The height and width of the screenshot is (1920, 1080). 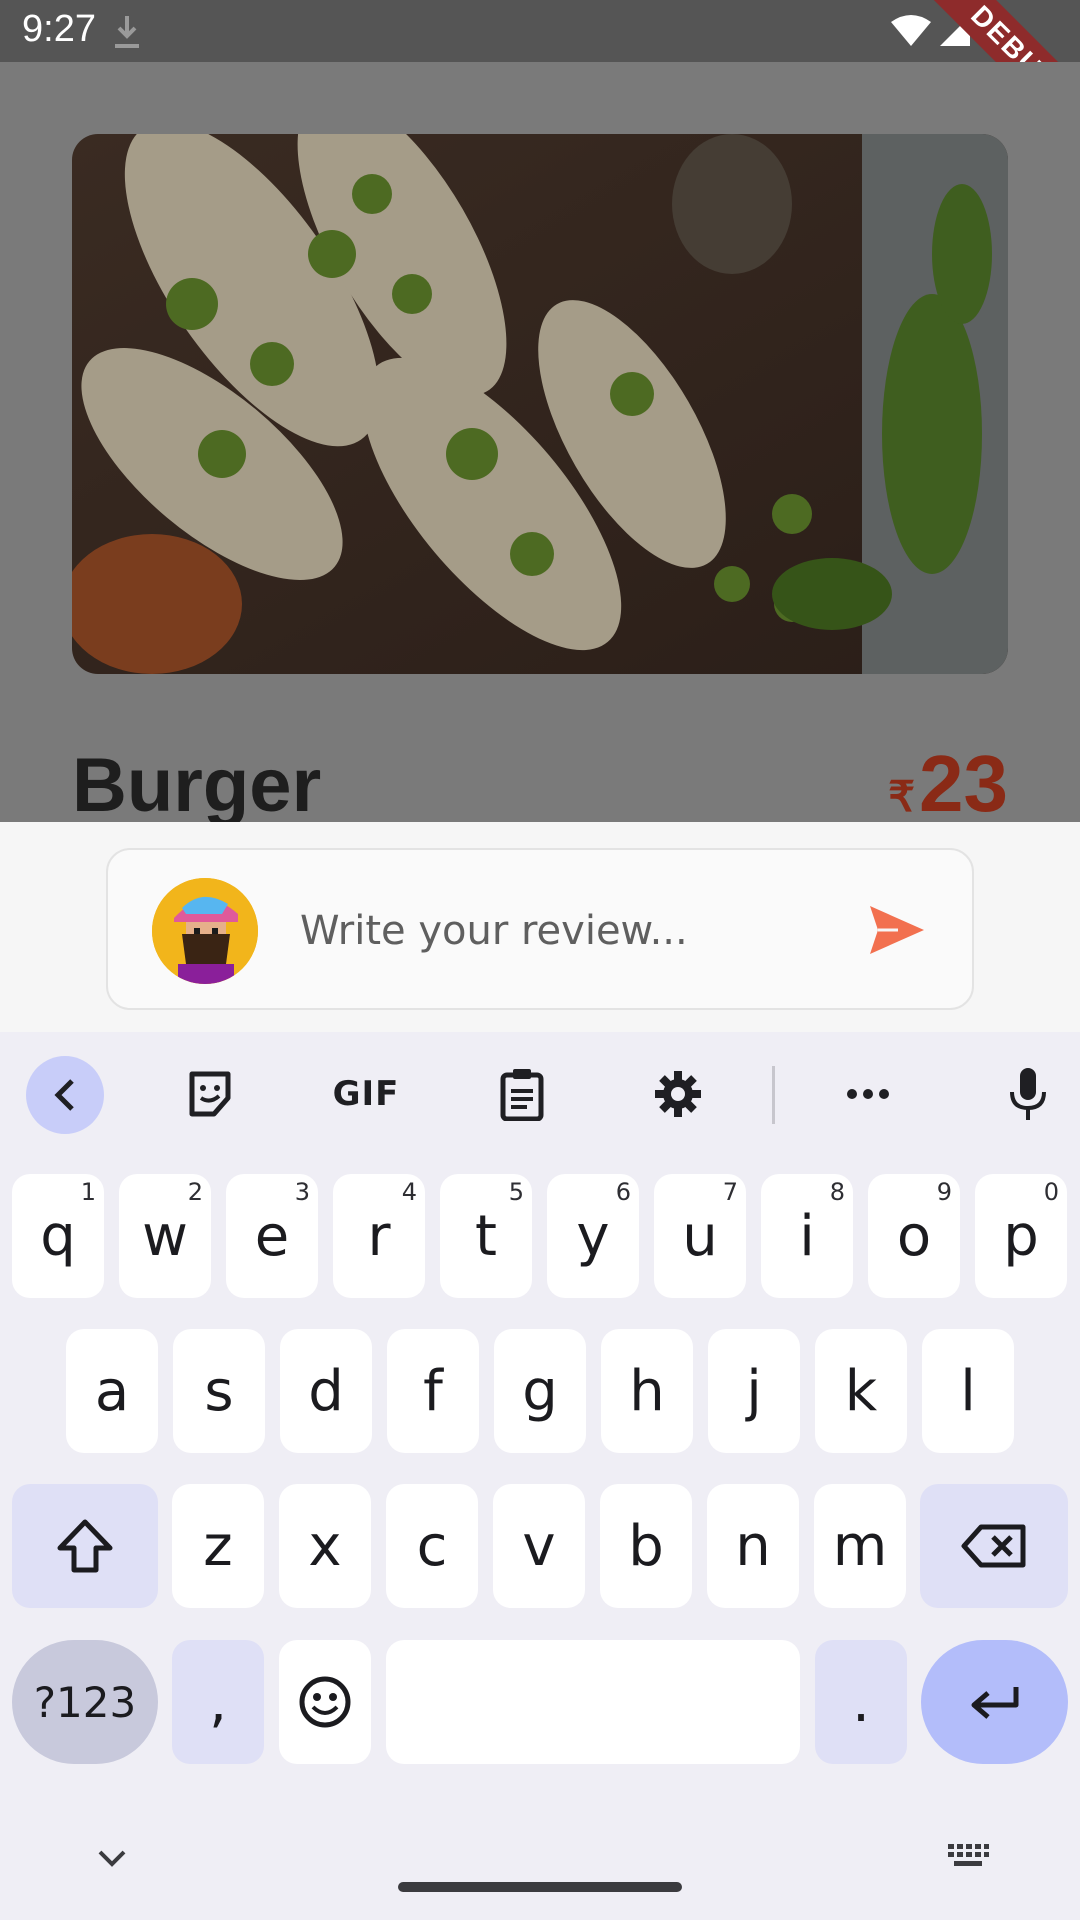 What do you see at coordinates (623, 1192) in the screenshot?
I see `key-hint: 6` at bounding box center [623, 1192].